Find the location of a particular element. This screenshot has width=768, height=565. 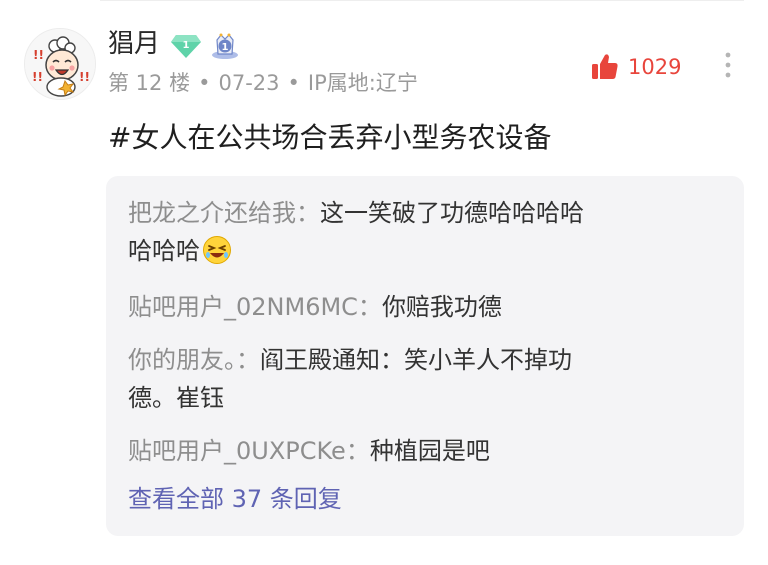

level-diamond-icon: 1 is located at coordinates (186, 46).